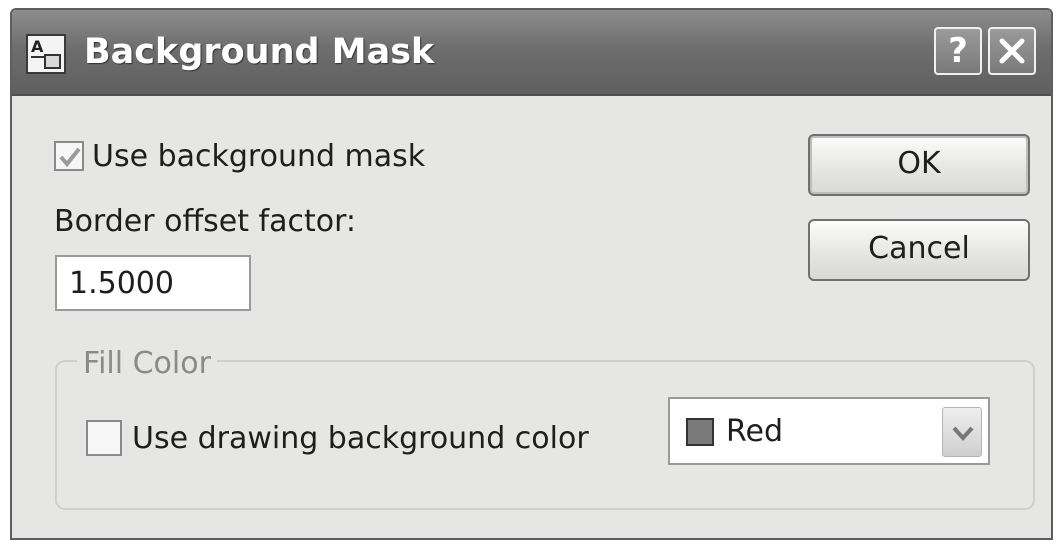 The height and width of the screenshot is (547, 1058). Describe the element at coordinates (153, 283) in the screenshot. I see `border-offset-input` at that location.